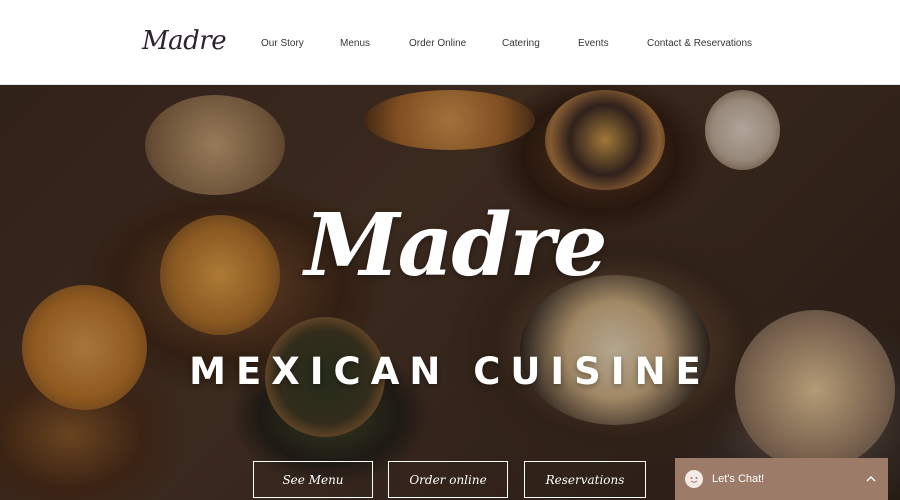  Describe the element at coordinates (742, 130) in the screenshot. I see `cream-bowl-image` at that location.